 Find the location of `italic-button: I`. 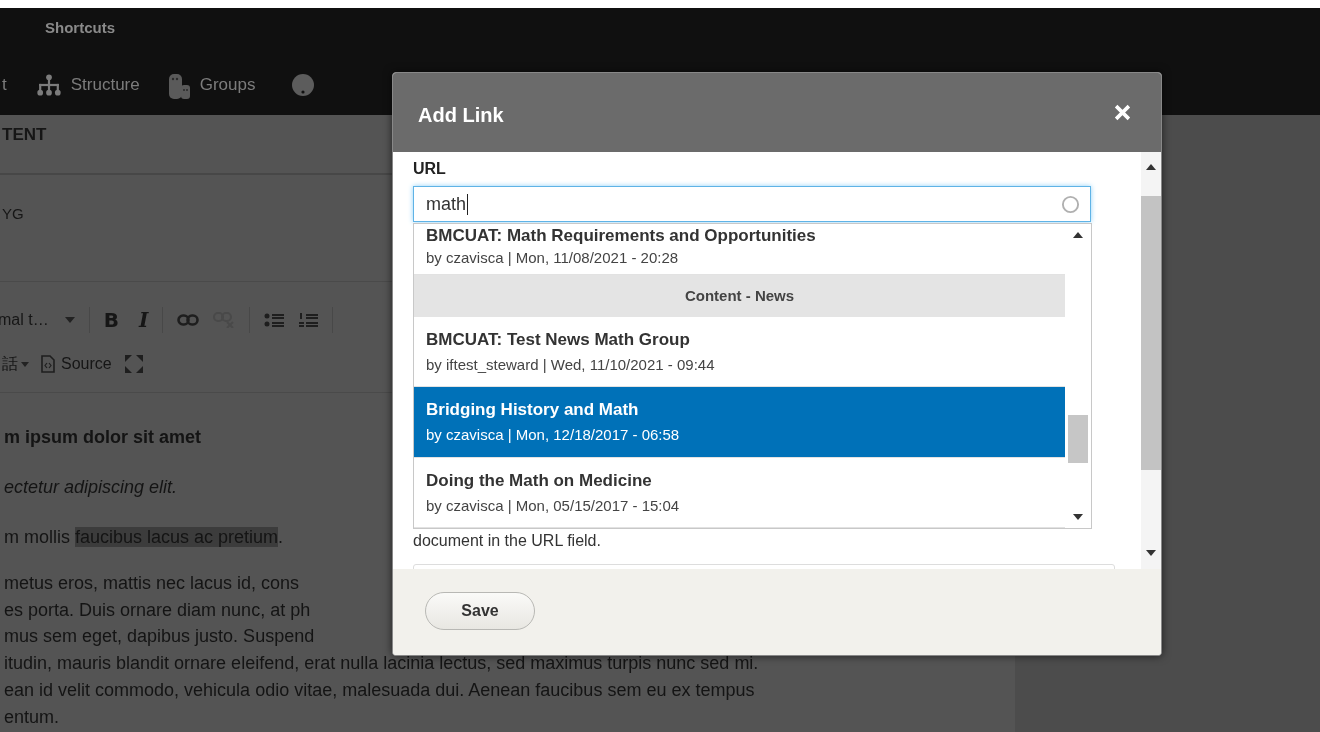

italic-button: I is located at coordinates (143, 320).